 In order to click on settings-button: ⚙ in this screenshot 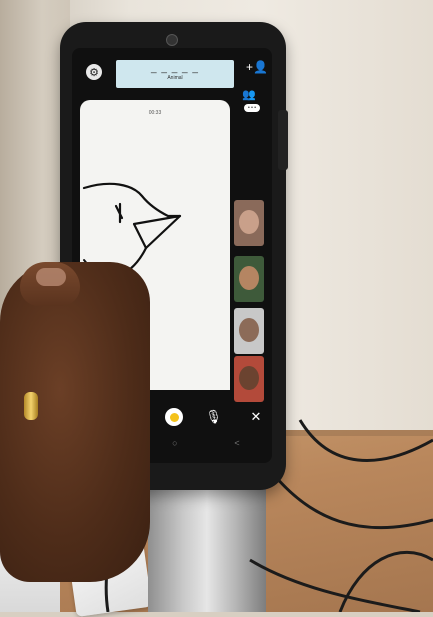, I will do `click(94, 72)`.